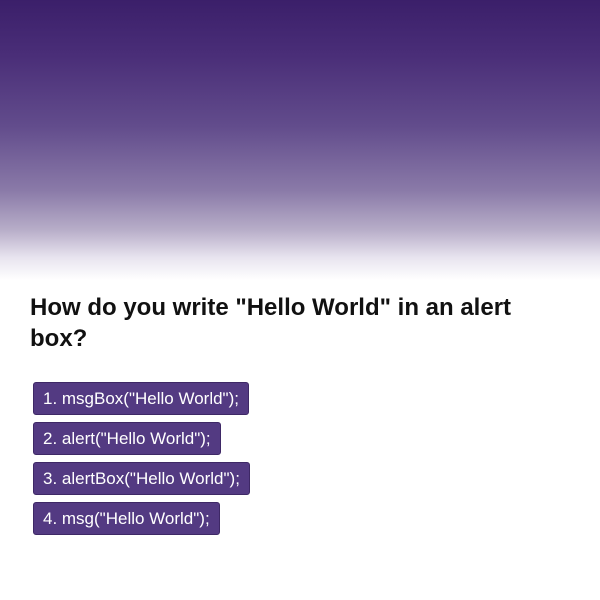  Describe the element at coordinates (141, 398) in the screenshot. I see `answer-button-1: 1. msgBox("Hello World");` at that location.